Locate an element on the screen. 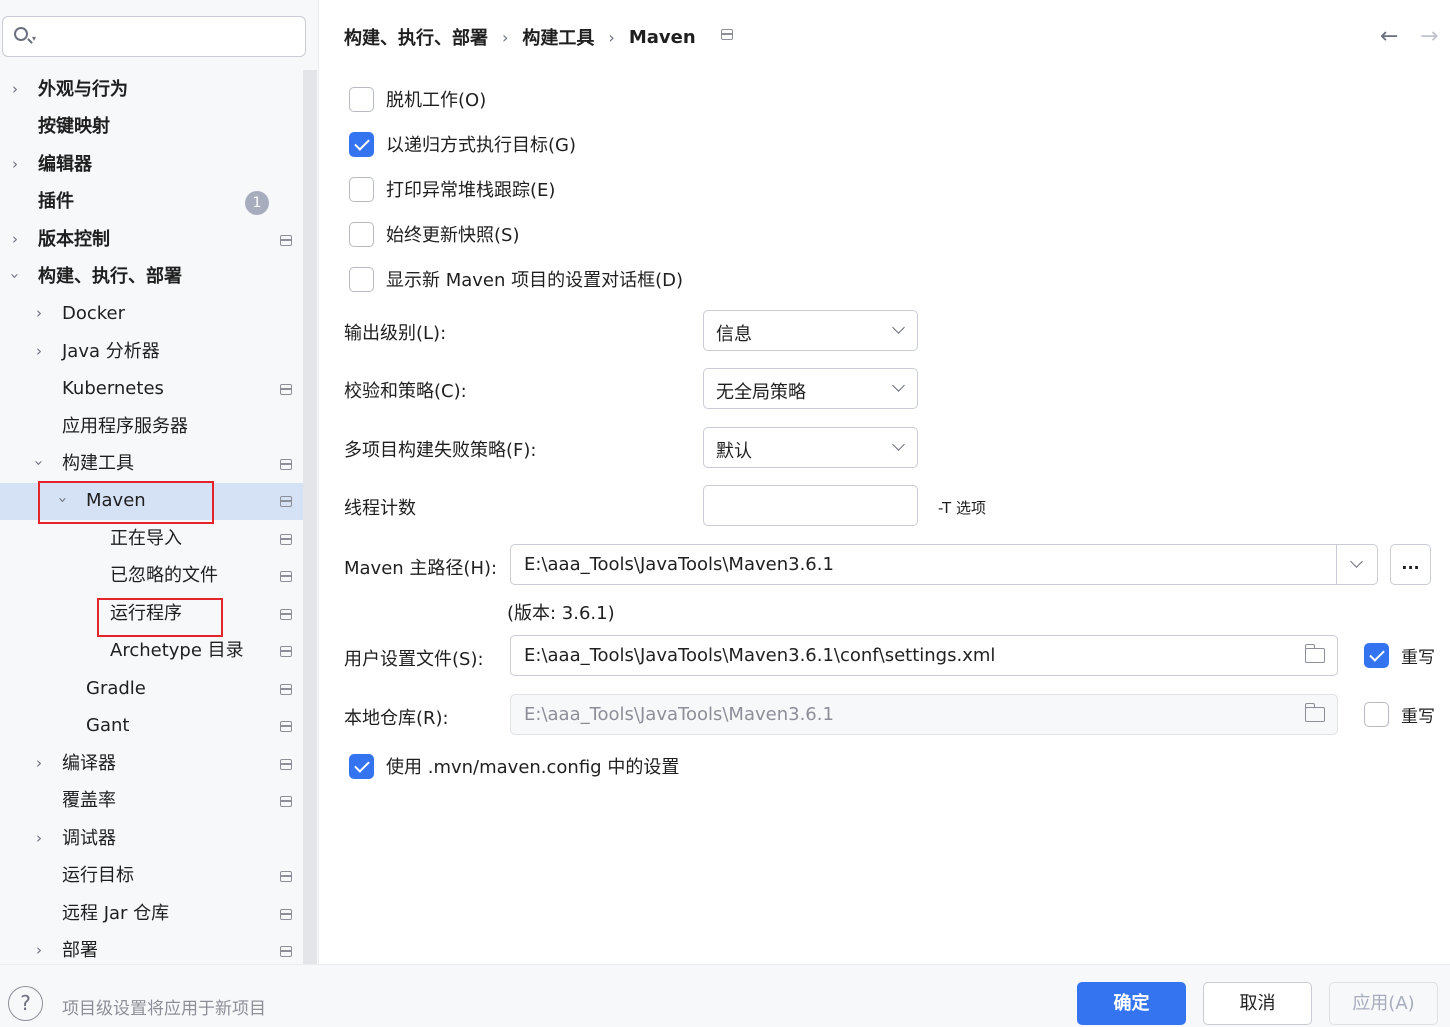  sidebar-item-appearance: › 外观与行为 is located at coordinates (151, 90).